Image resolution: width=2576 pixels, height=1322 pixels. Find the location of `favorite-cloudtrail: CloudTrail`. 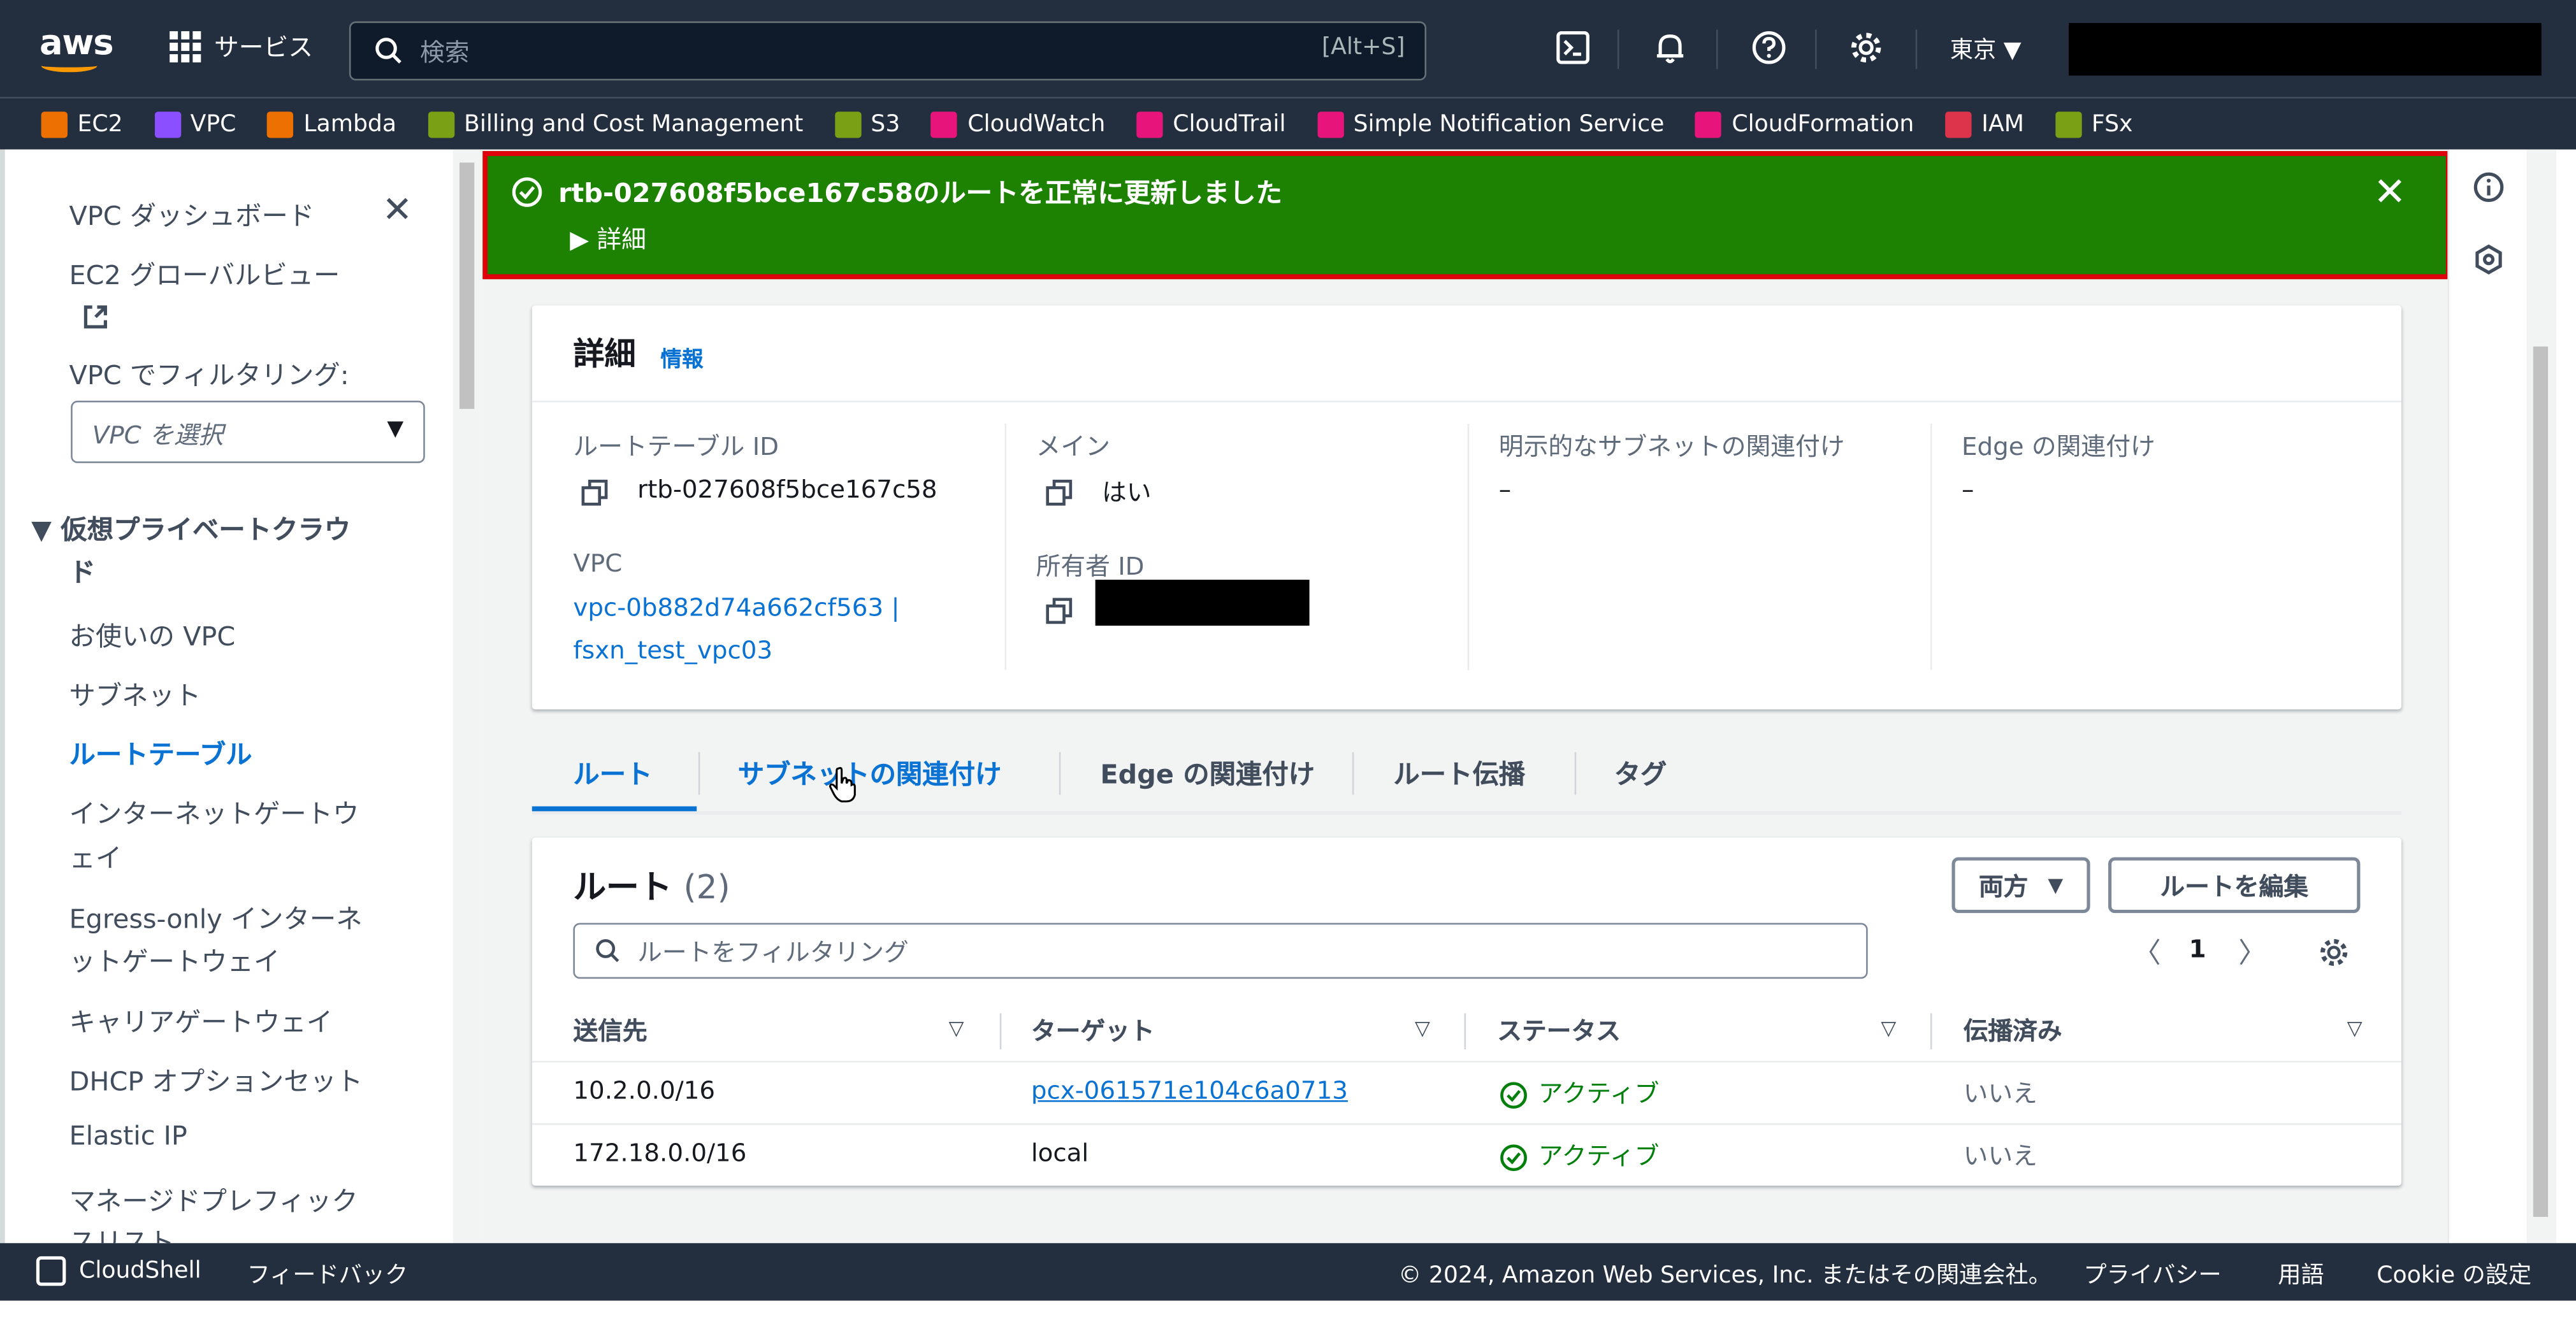

favorite-cloudtrail: CloudTrail is located at coordinates (1211, 124).